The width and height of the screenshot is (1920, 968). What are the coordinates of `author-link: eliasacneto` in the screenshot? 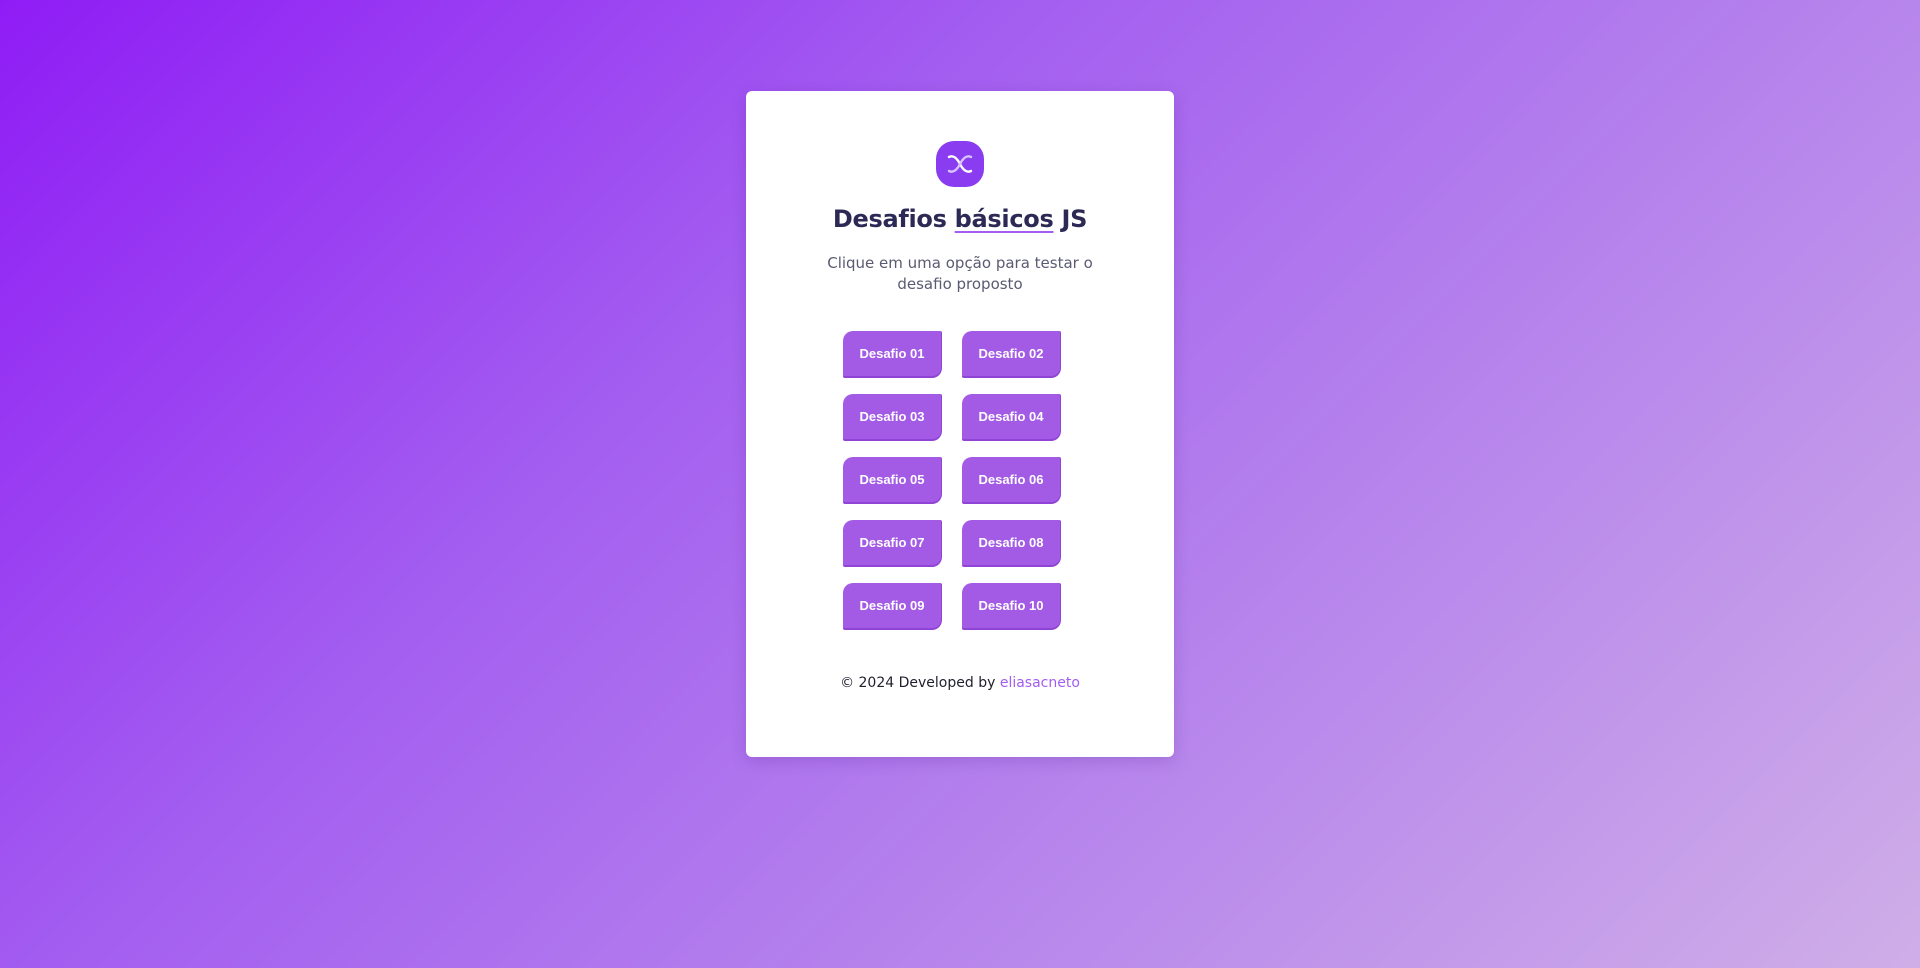 It's located at (1040, 683).